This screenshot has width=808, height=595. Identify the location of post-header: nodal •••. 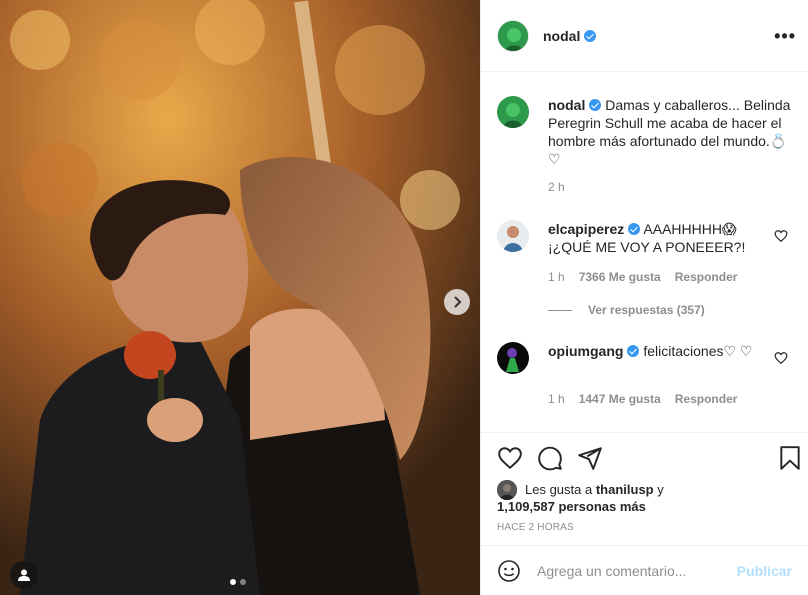
(644, 36).